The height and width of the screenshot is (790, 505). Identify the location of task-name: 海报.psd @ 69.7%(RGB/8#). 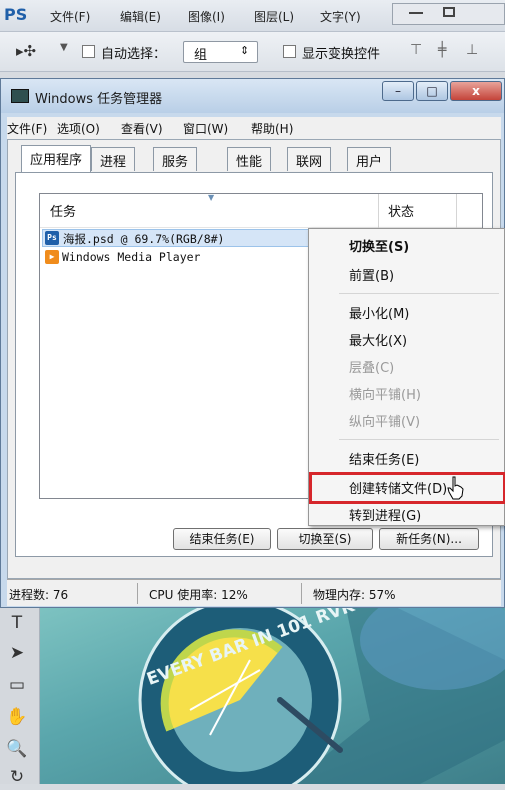
(144, 239).